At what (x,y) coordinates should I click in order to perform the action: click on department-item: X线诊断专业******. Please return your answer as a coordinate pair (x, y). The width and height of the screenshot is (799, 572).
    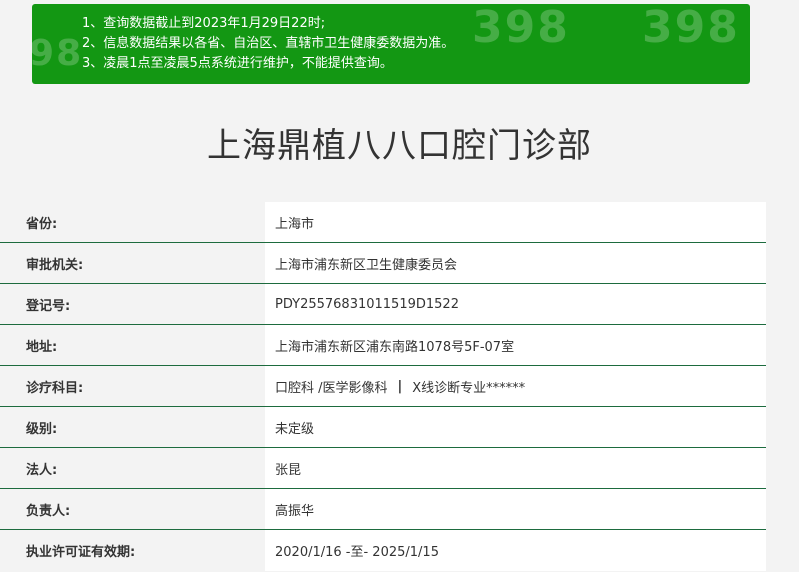
    Looking at the image, I should click on (469, 388).